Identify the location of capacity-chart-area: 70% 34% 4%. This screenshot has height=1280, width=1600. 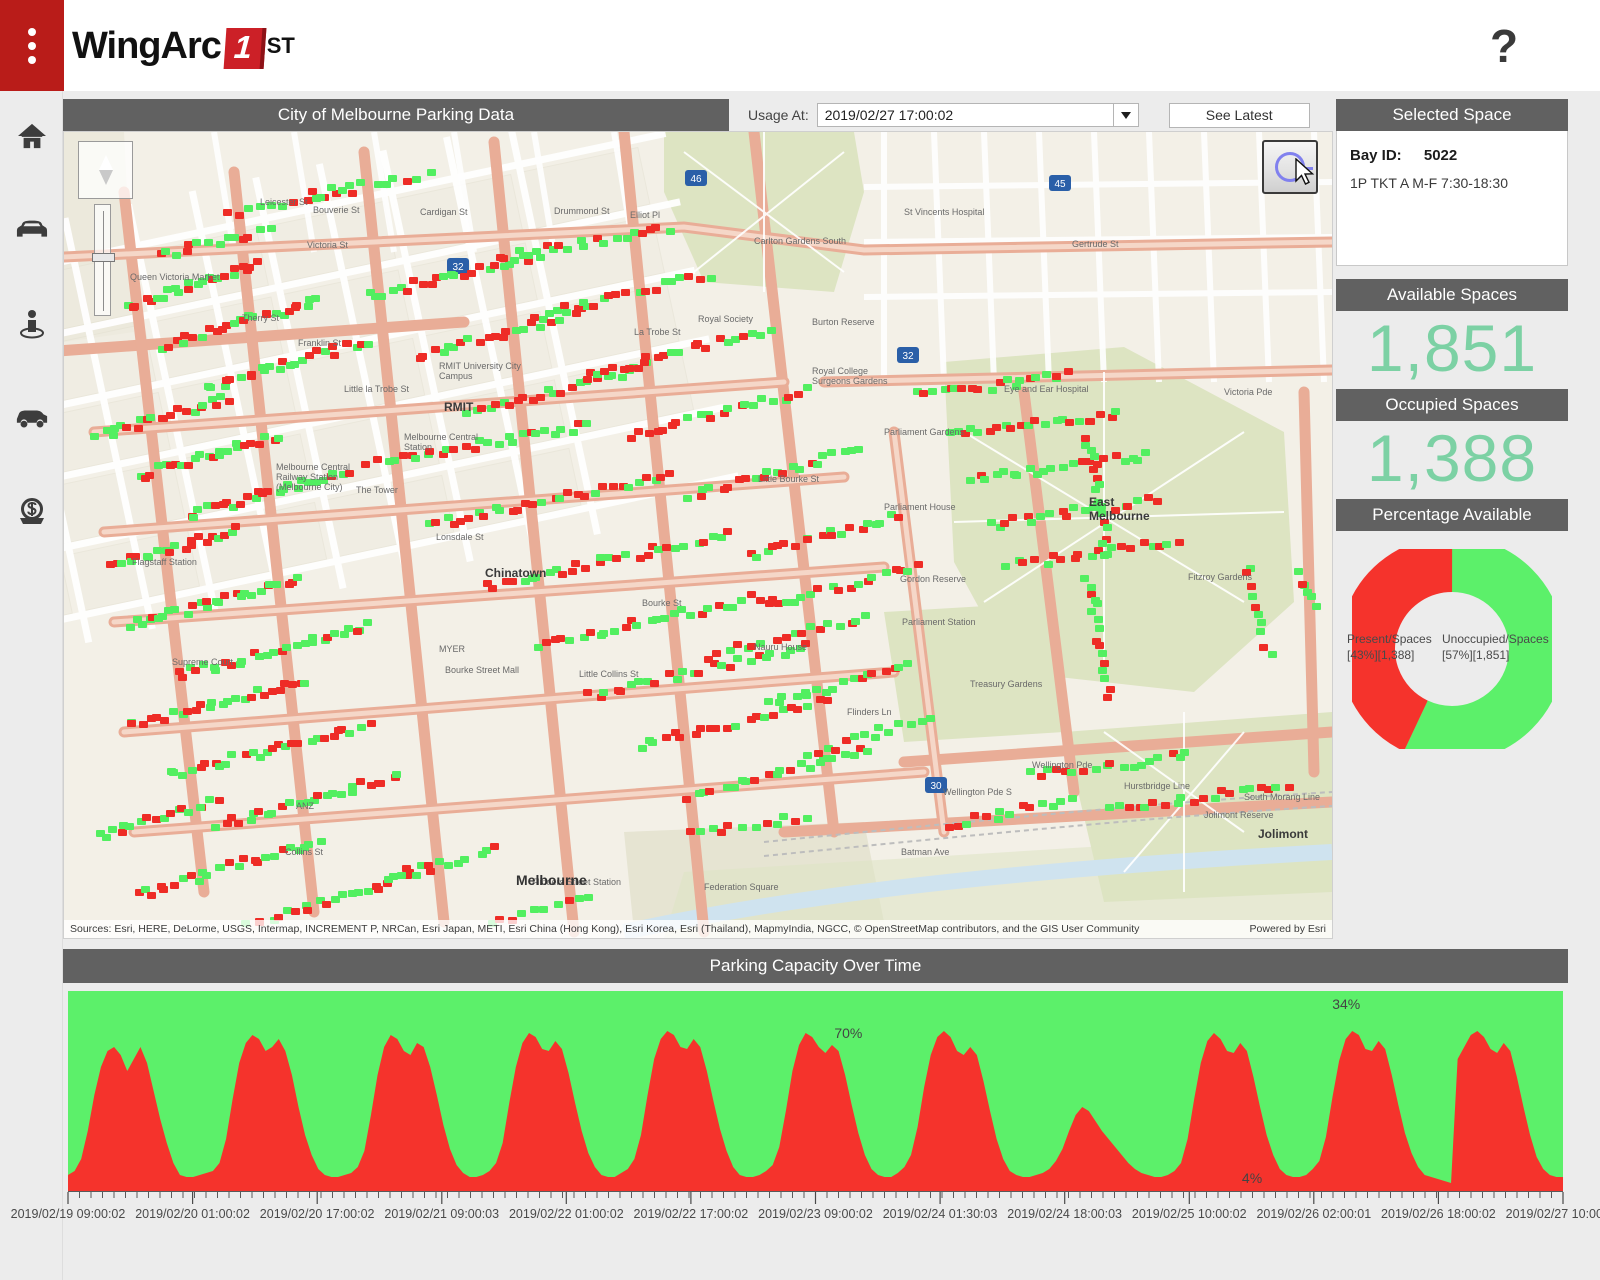
(815, 1091).